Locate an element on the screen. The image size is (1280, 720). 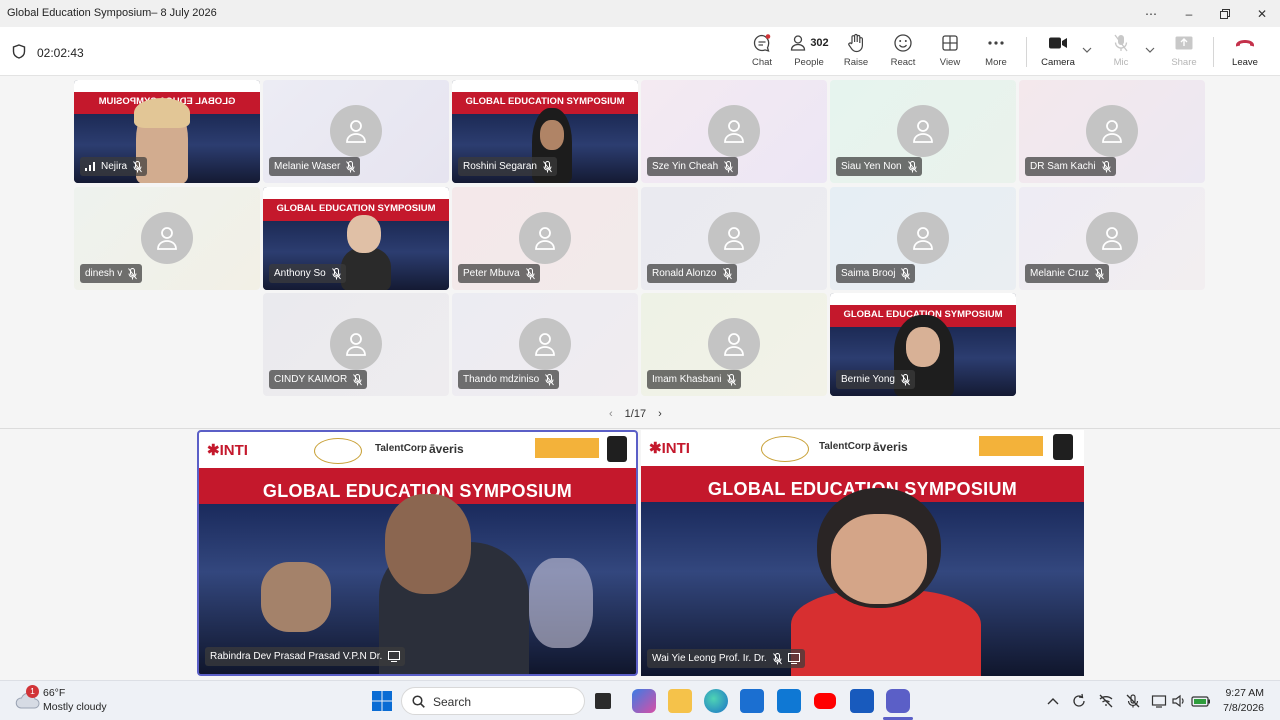
participant-tile: Saima Brooj is located at coordinates (923, 238).